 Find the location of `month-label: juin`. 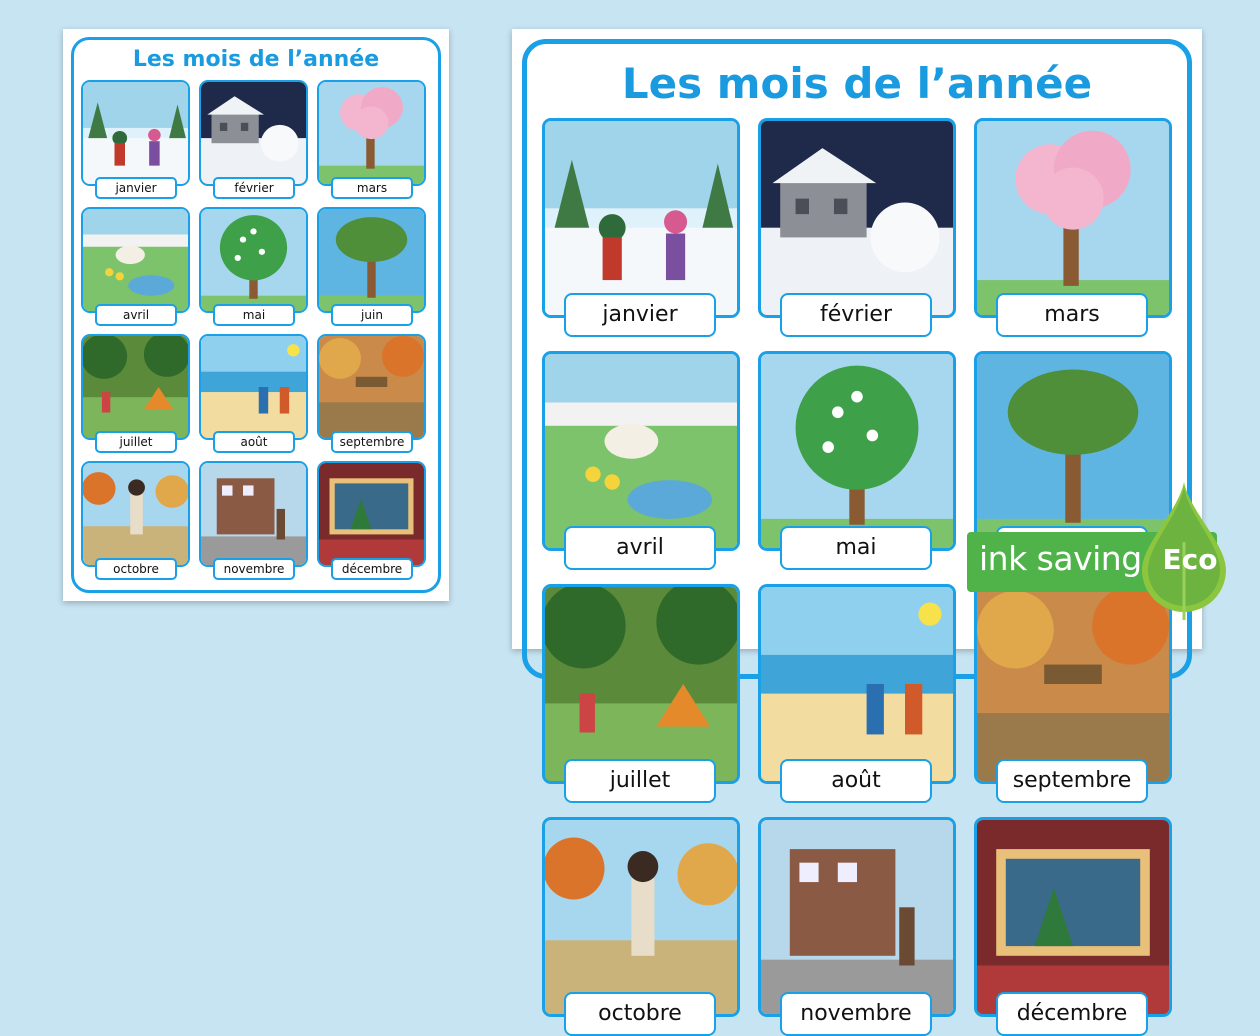

month-label: juin is located at coordinates (372, 315).